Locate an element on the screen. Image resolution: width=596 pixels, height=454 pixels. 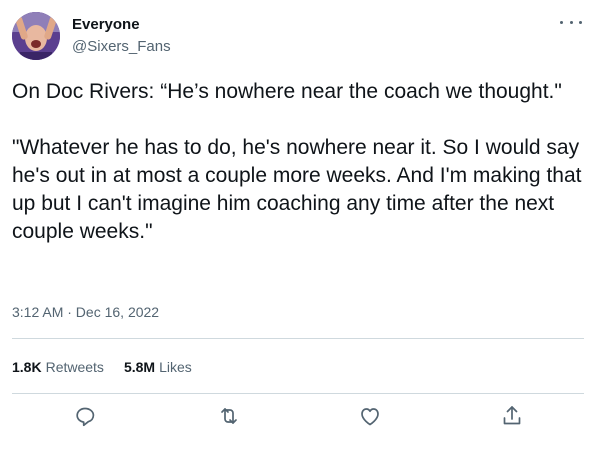
retweets-label: Retweets is located at coordinates (74, 367).